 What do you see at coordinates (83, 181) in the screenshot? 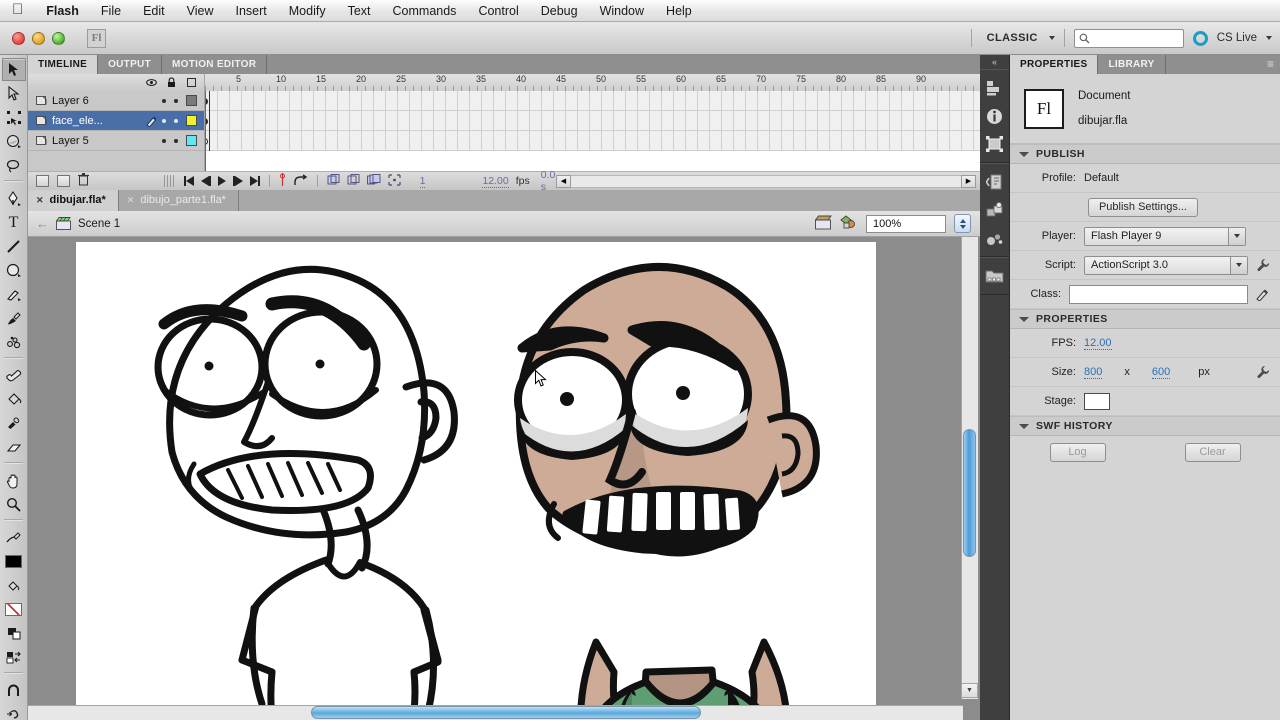
I see `delete-layer-button` at bounding box center [83, 181].